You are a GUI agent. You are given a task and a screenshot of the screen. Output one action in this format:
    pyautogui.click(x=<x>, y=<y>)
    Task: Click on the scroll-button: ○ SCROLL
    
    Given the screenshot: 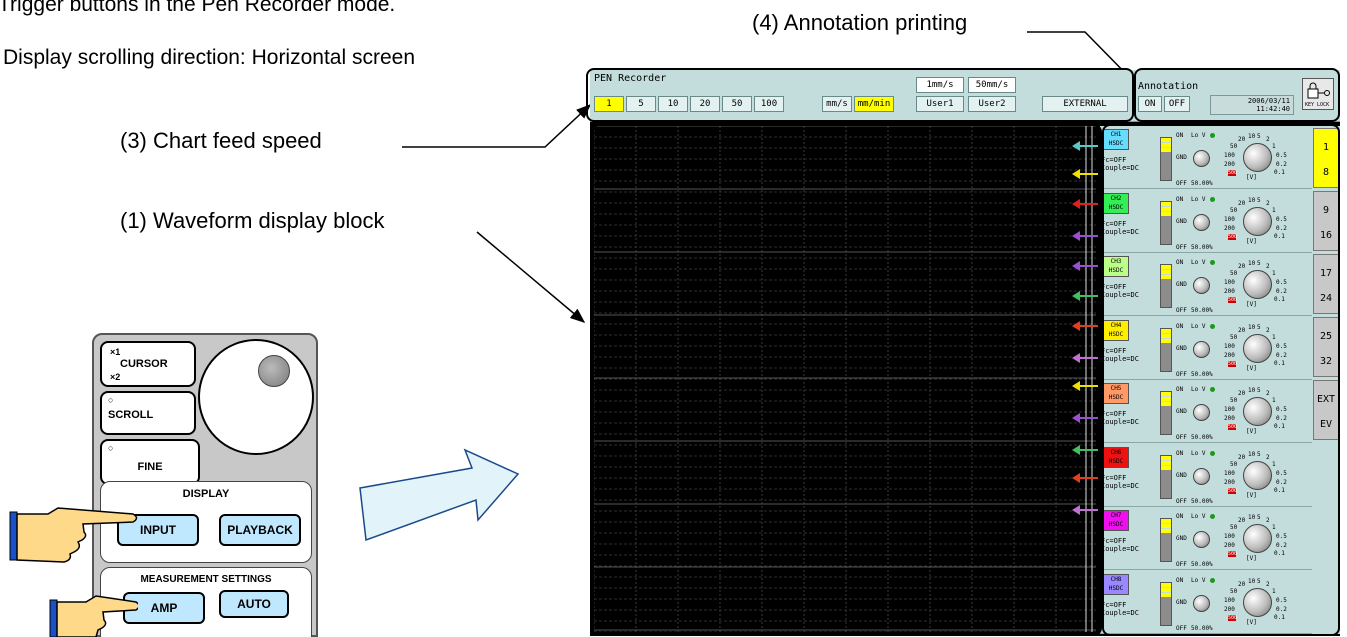 What is the action you would take?
    pyautogui.click(x=148, y=413)
    